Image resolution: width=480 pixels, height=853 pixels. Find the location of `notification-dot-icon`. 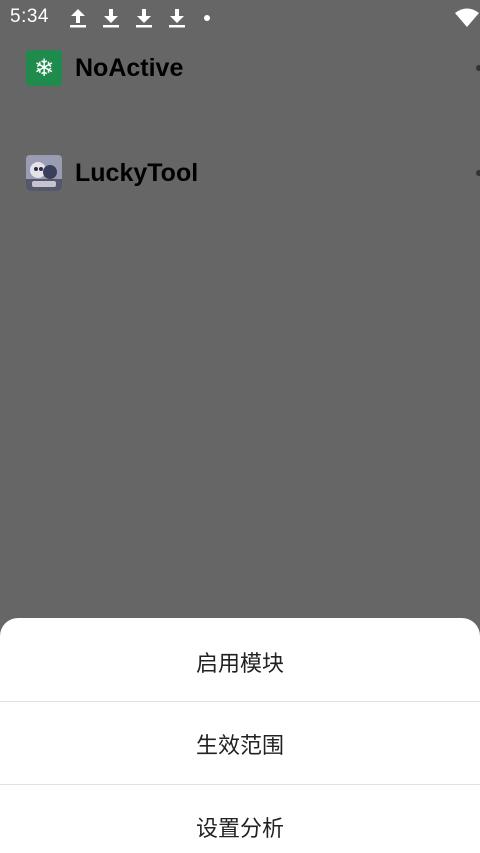

notification-dot-icon is located at coordinates (207, 18).